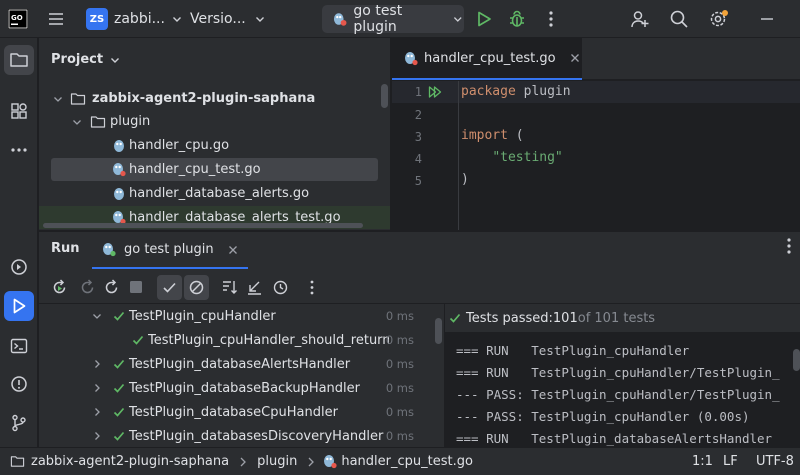 This screenshot has height=475, width=800. What do you see at coordinates (277, 461) in the screenshot?
I see `breadcrumb-folder: plugin` at bounding box center [277, 461].